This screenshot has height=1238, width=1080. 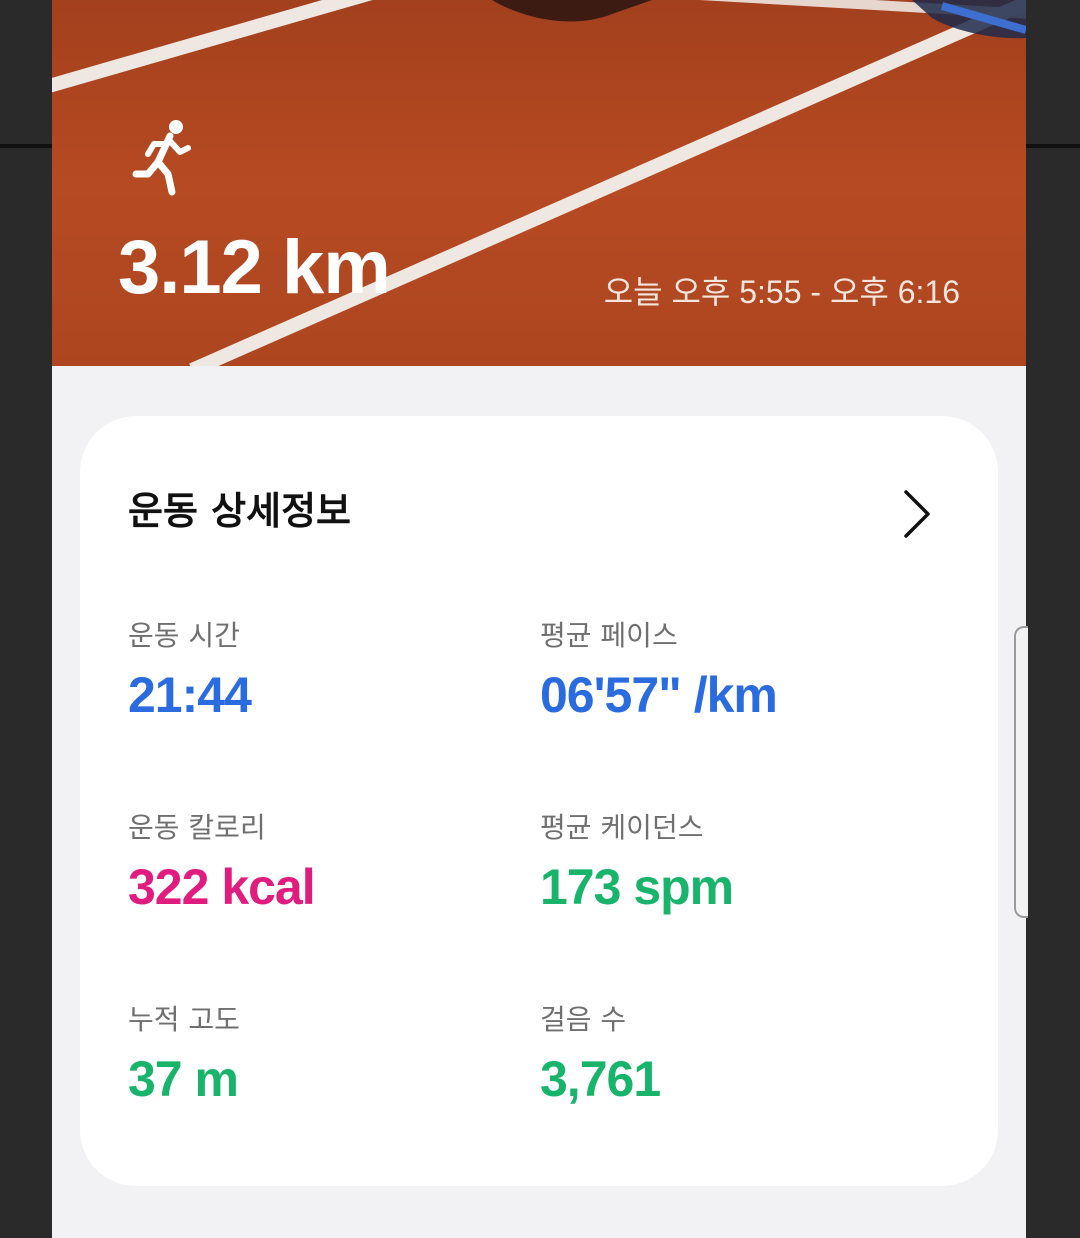 What do you see at coordinates (1021, 772) in the screenshot?
I see `edge-panel-handle` at bounding box center [1021, 772].